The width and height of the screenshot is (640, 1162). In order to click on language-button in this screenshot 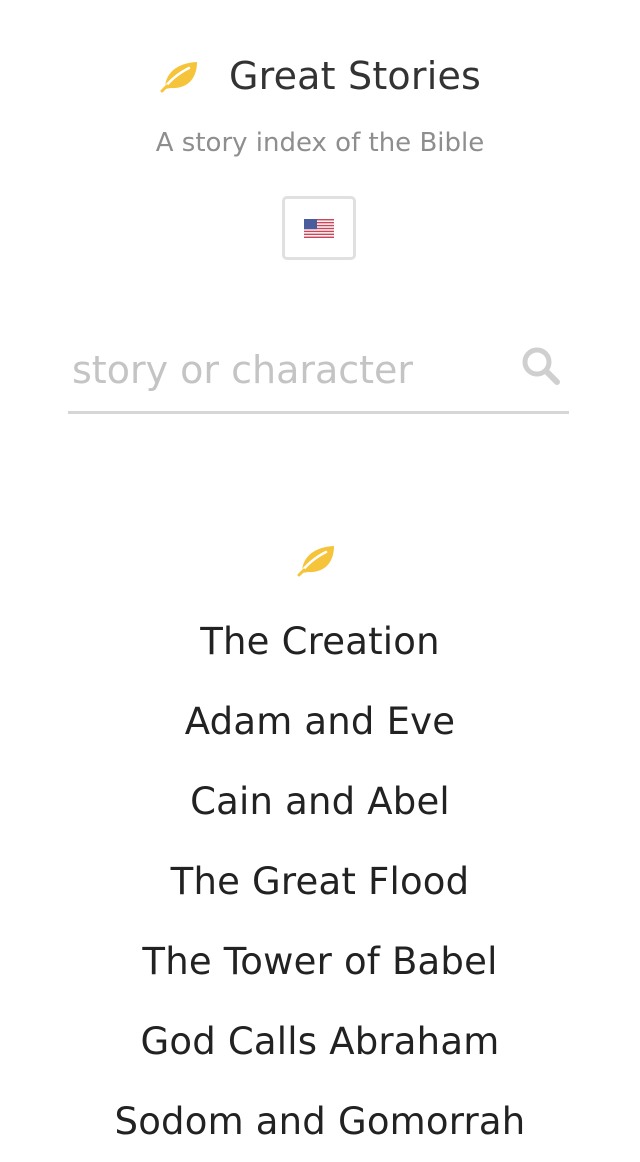, I will do `click(319, 228)`.